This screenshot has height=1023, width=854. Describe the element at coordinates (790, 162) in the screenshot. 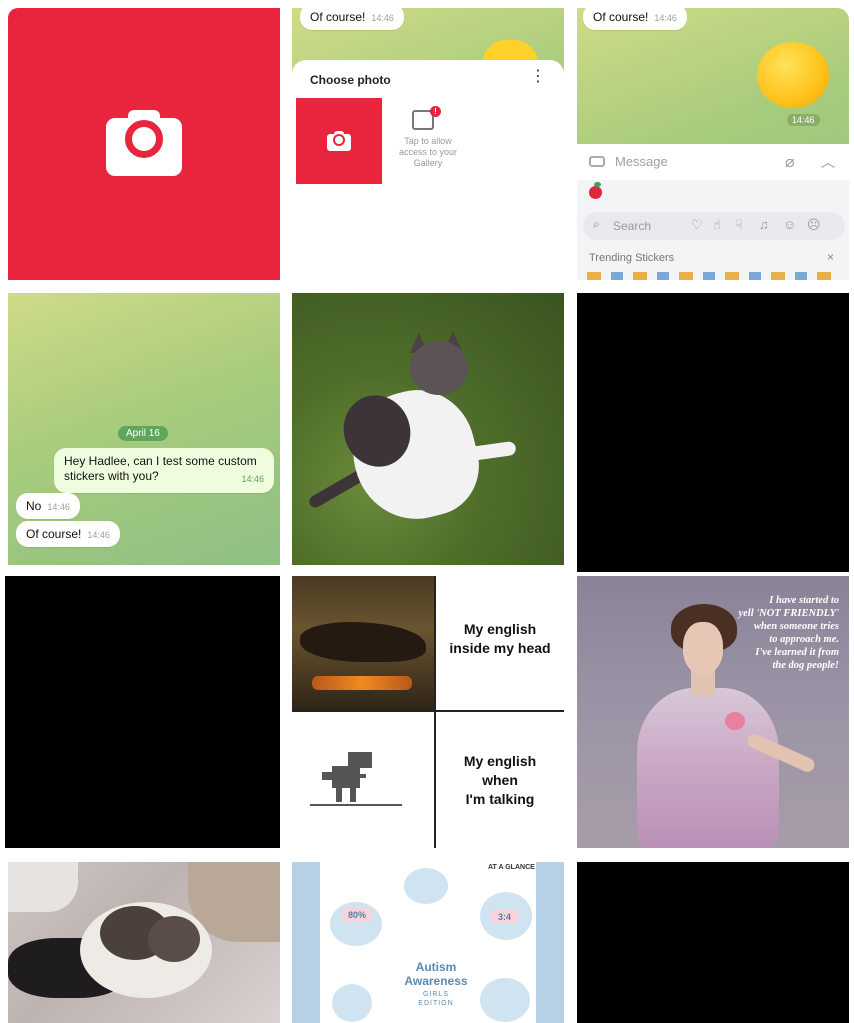

I see `attach-icon: ⌀` at that location.